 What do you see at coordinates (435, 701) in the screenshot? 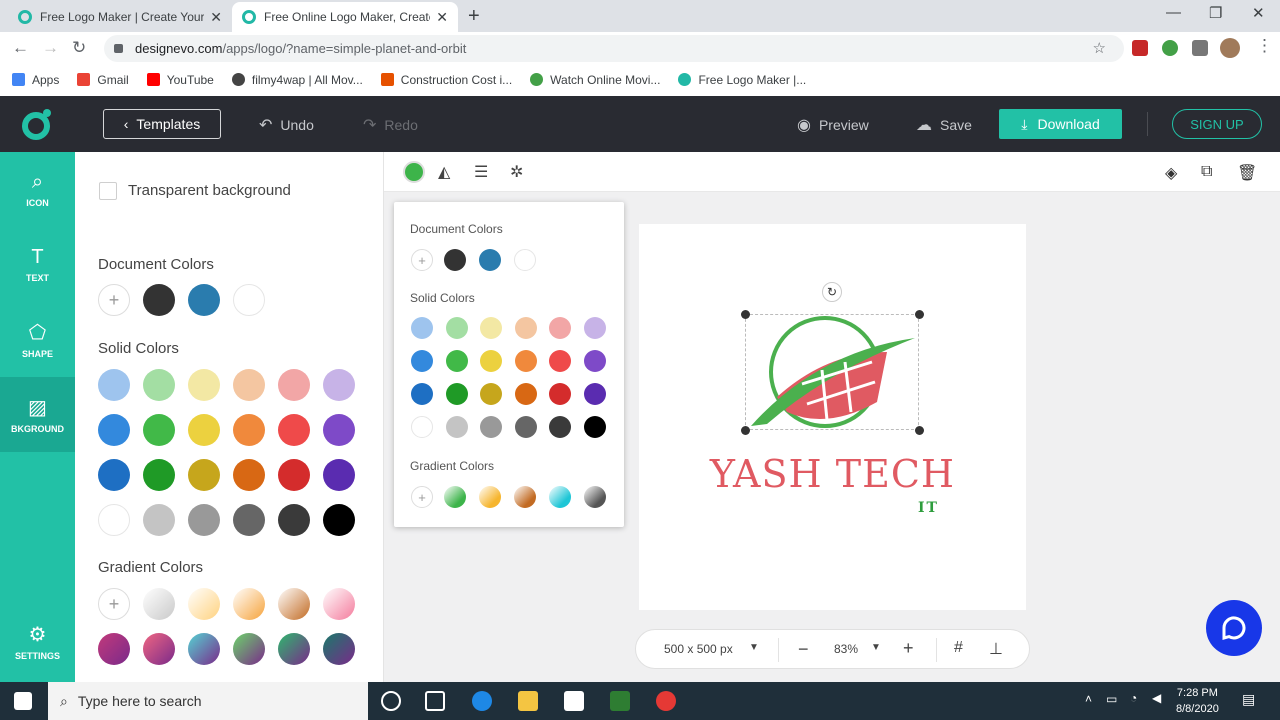
I see `task-view-icon` at bounding box center [435, 701].